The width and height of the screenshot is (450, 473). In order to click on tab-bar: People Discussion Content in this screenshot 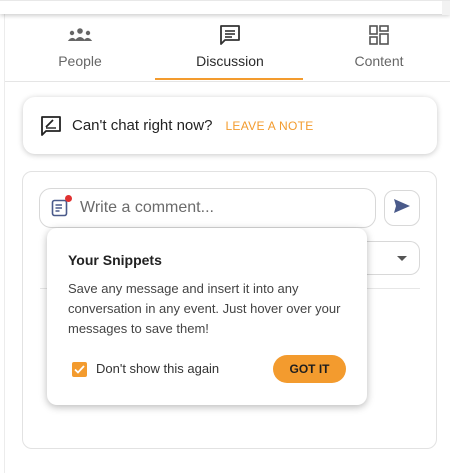, I will do `click(227, 48)`.